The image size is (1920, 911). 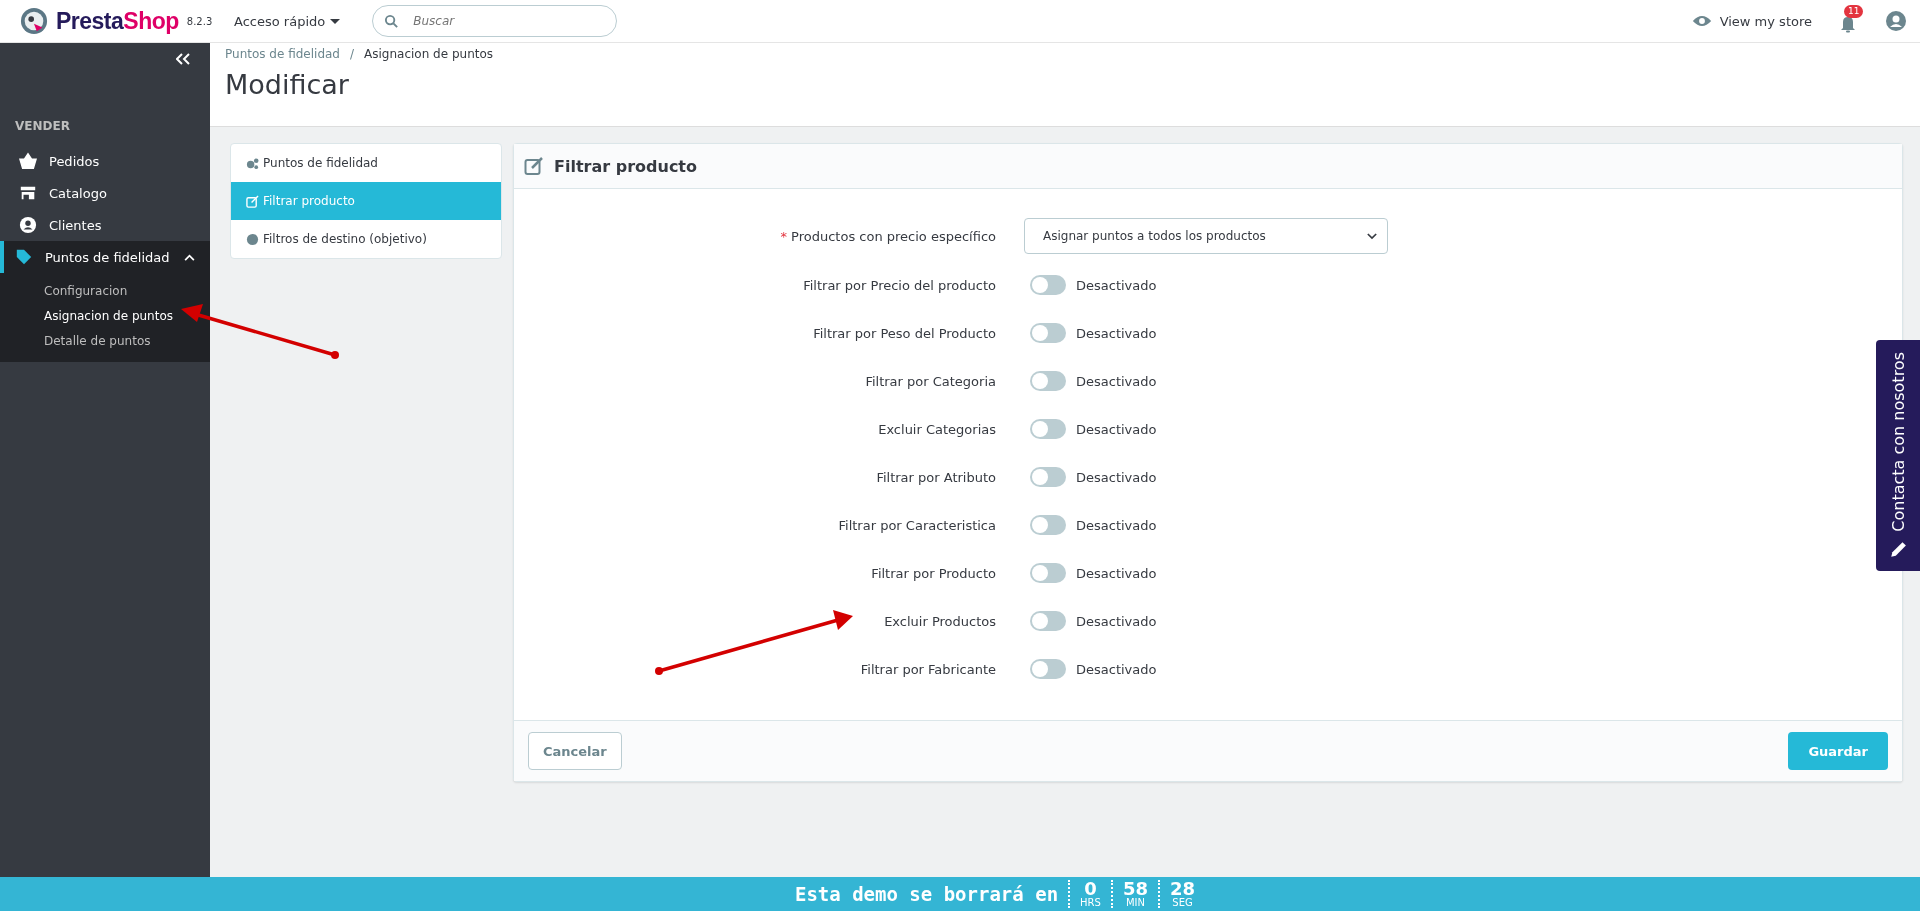 What do you see at coordinates (899, 285) in the screenshot?
I see `field-label: Filtrar por Precio del producto` at bounding box center [899, 285].